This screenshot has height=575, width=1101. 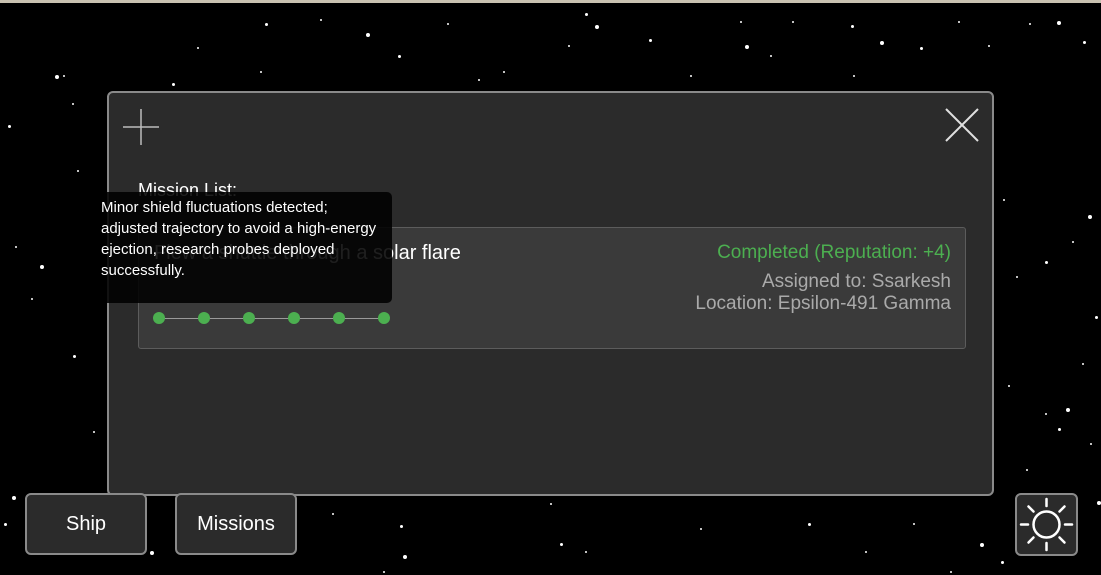 What do you see at coordinates (834, 252) in the screenshot?
I see `mission-status: Completed (Reputation: +4)` at bounding box center [834, 252].